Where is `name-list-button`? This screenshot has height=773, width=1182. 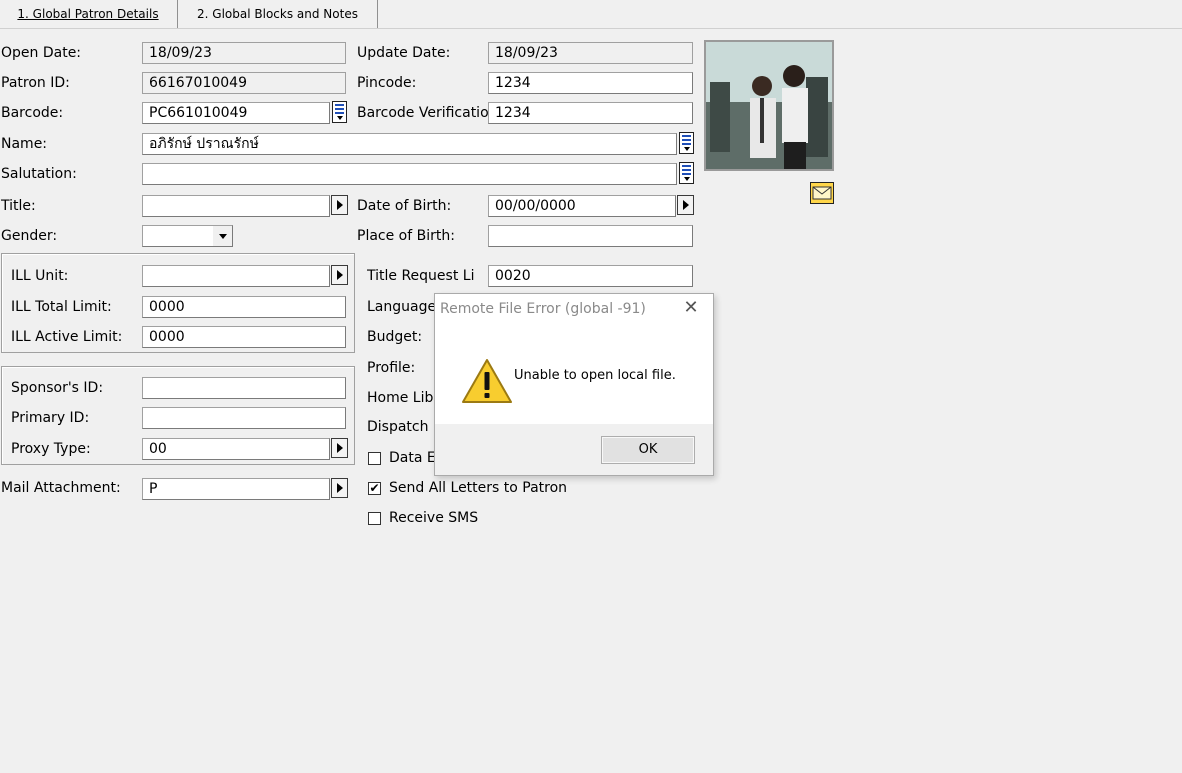 name-list-button is located at coordinates (686, 143).